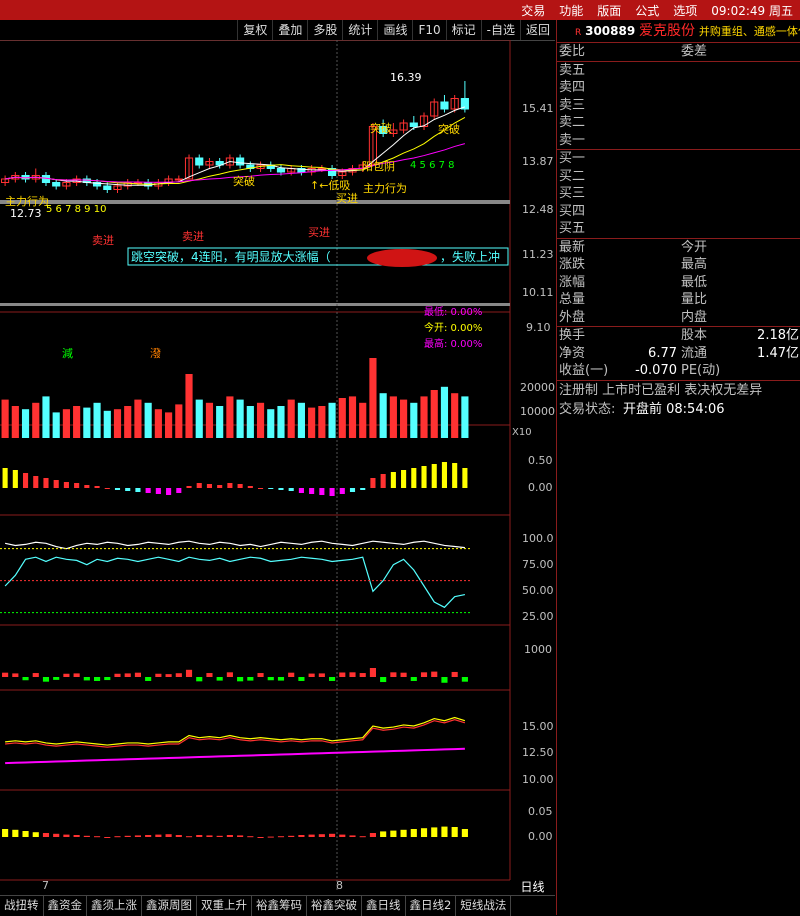 This screenshot has width=800, height=916. I want to click on menu-options: 选项, so click(685, 10).